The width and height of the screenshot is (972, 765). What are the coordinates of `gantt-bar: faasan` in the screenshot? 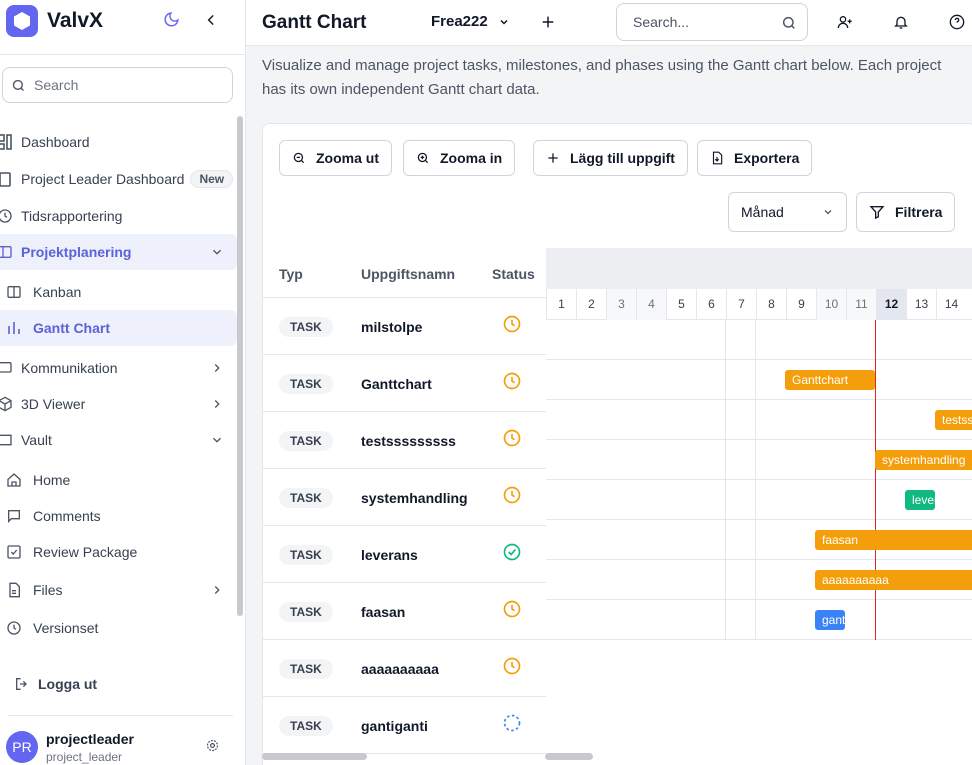 It's located at (893, 540).